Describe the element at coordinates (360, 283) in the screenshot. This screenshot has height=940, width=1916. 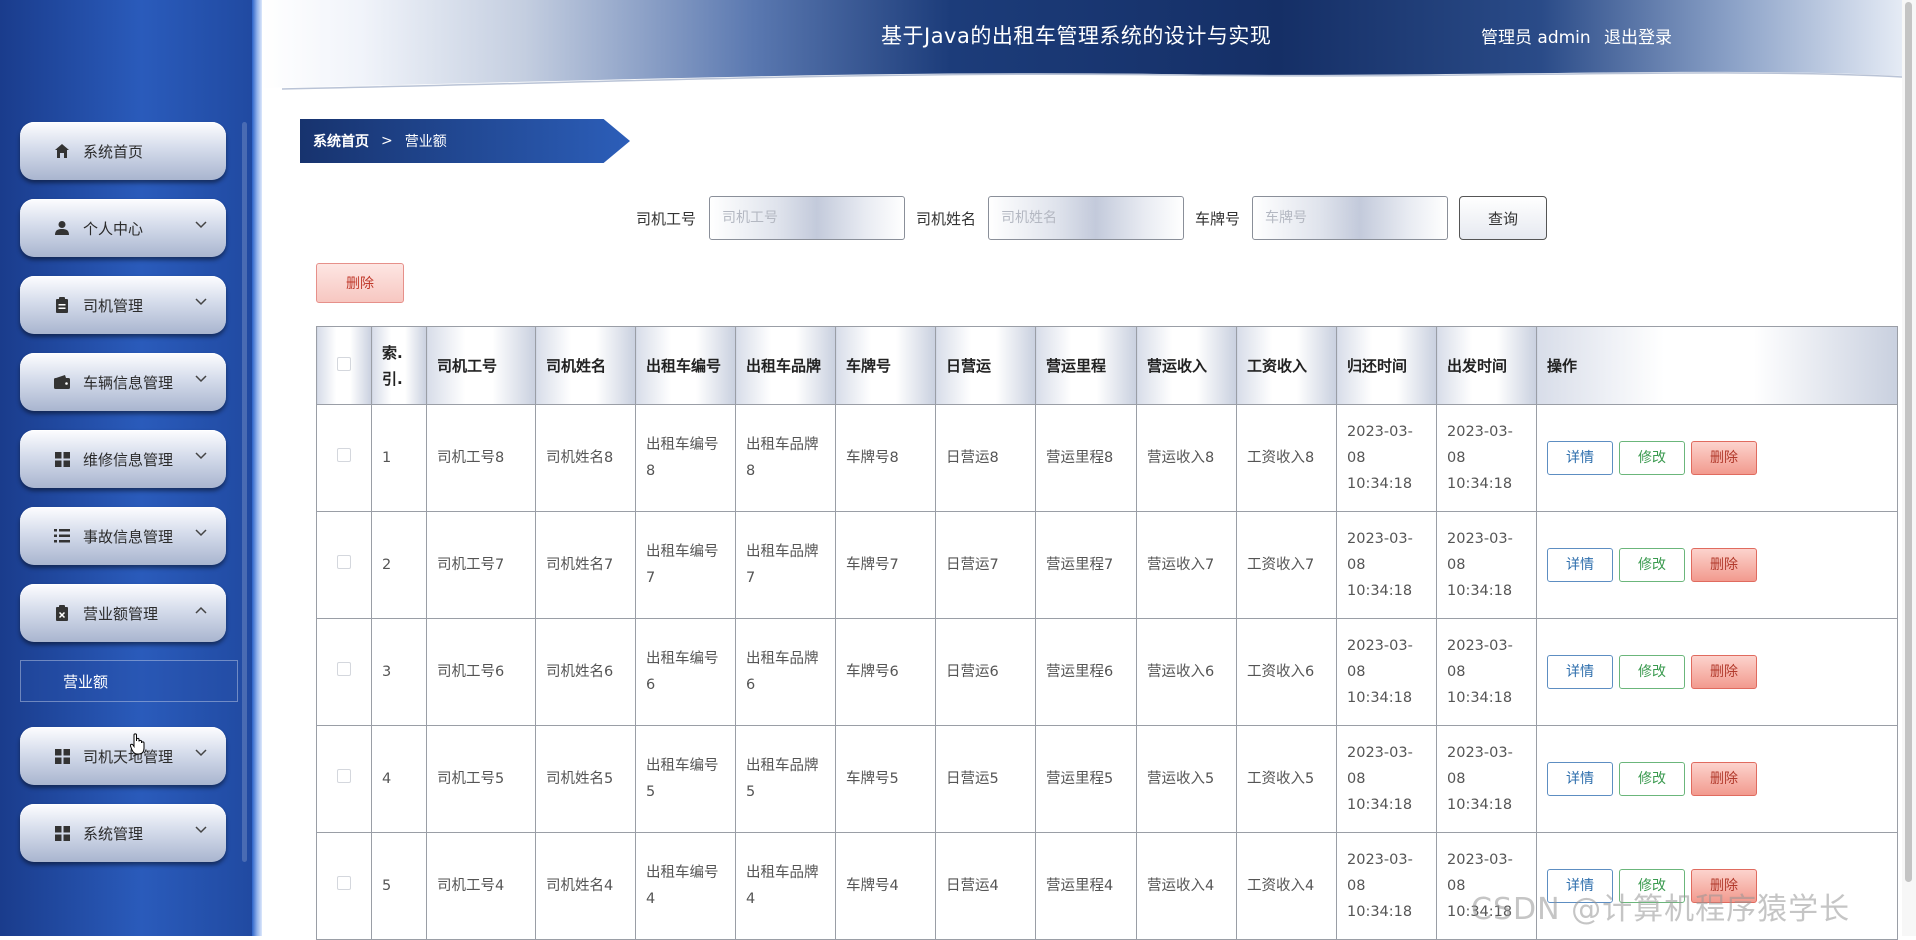
I see `batch-delete-button: 删除` at that location.